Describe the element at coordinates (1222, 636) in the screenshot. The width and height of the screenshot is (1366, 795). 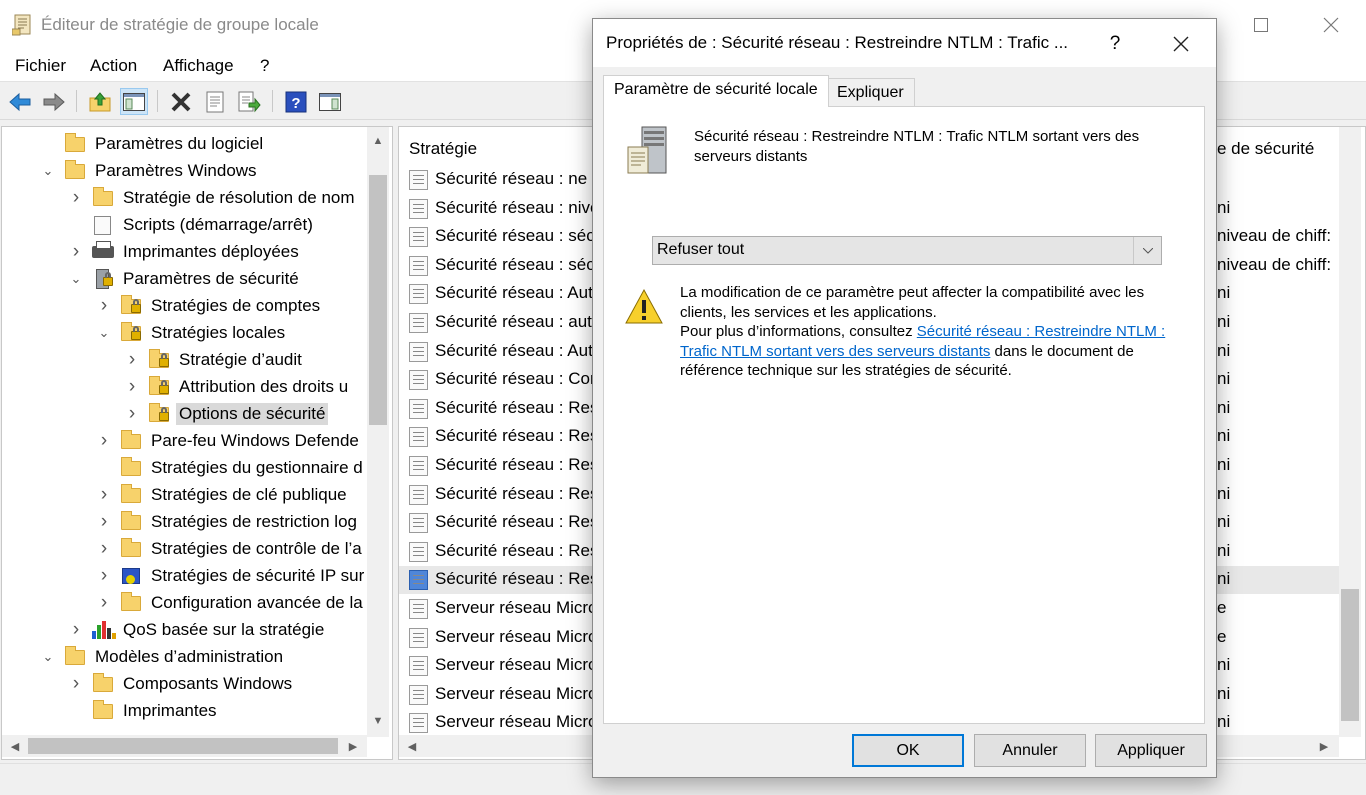
I see `policy-setting-cell: e` at that location.